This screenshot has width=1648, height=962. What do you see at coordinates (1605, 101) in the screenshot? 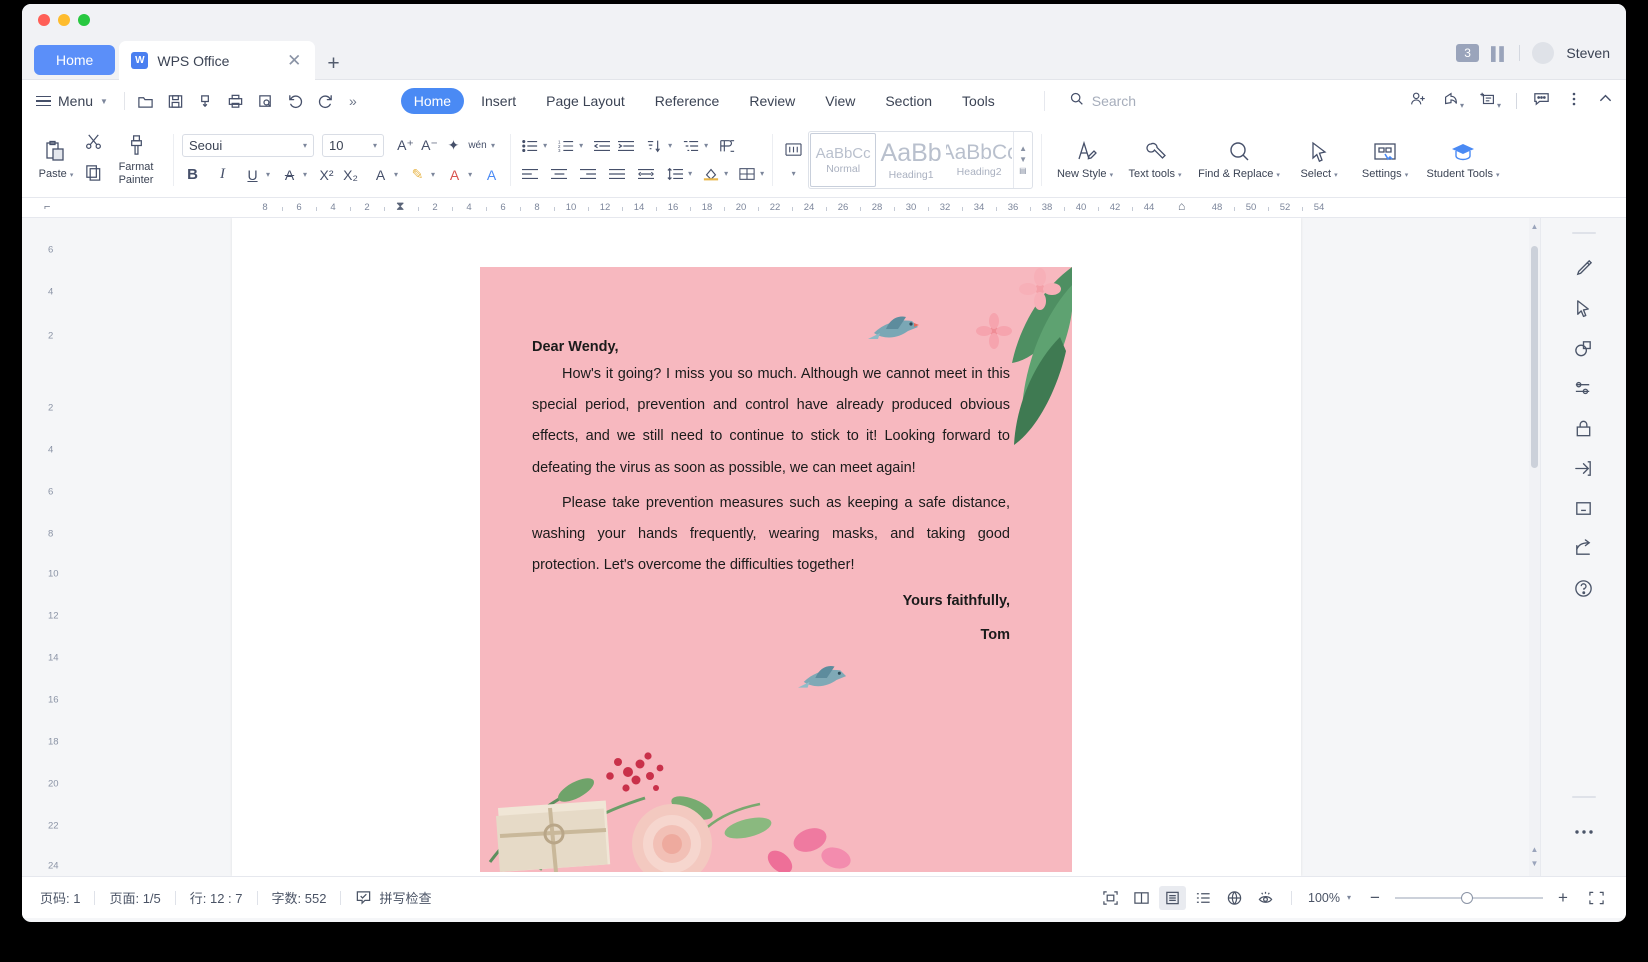
I see `collapse-ribbon-icon` at bounding box center [1605, 101].